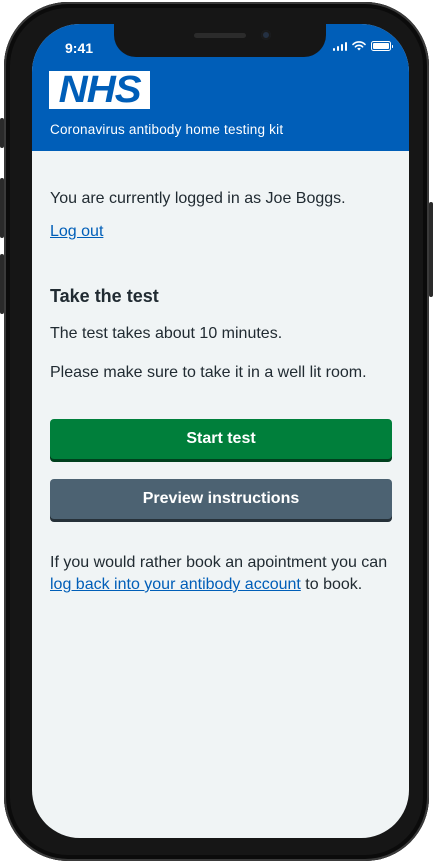  I want to click on nhs-logo: NHS, so click(99, 90).